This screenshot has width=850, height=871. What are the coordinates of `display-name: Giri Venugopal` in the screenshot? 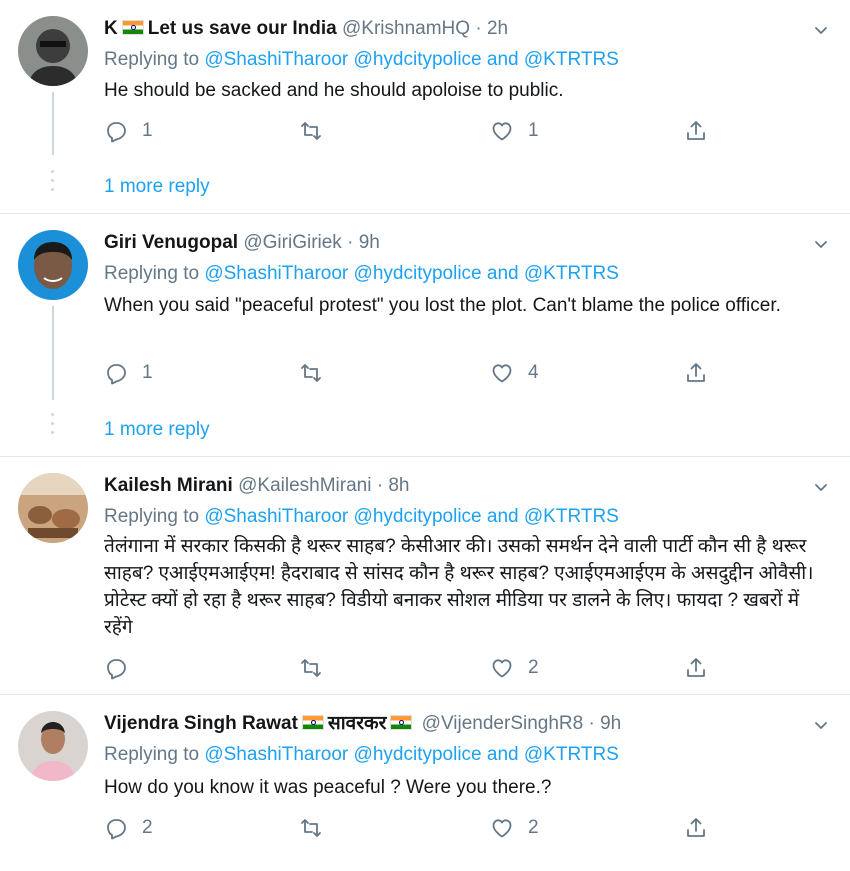 It's located at (171, 242).